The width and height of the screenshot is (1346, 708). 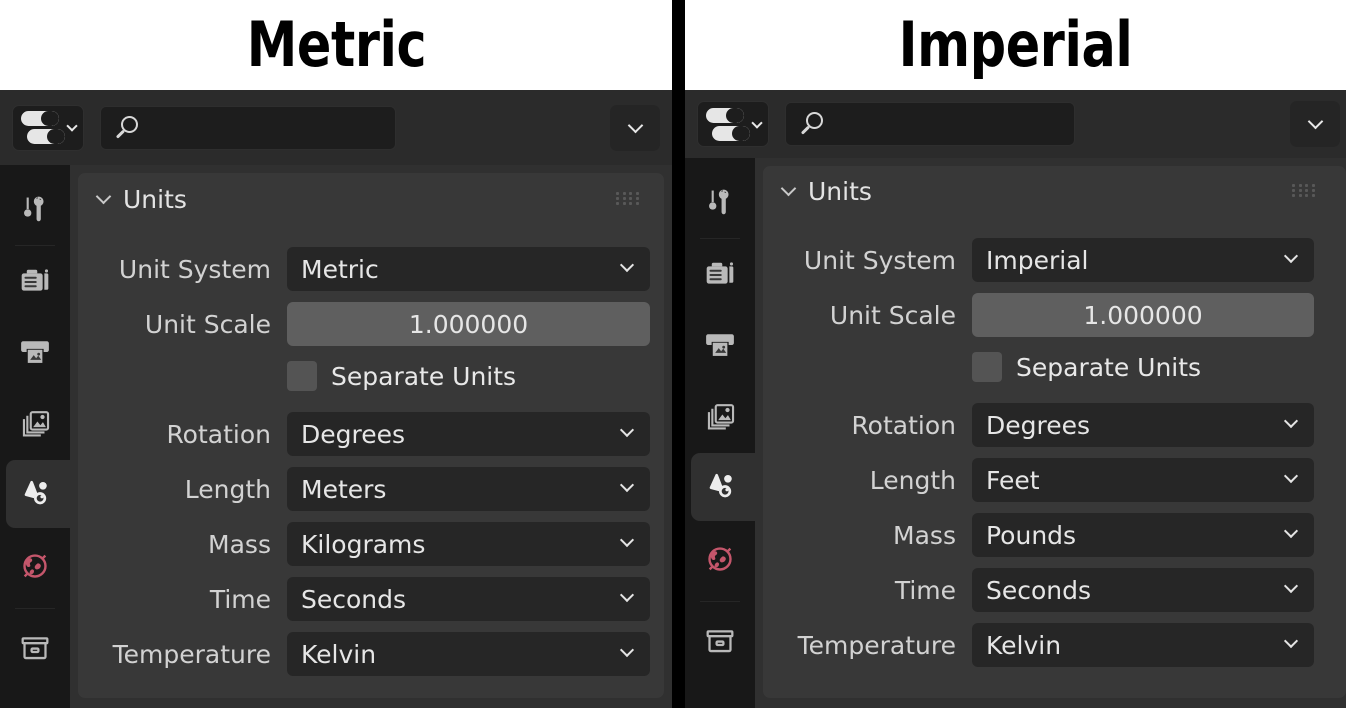 I want to click on tab-separator, so click(x=720, y=601).